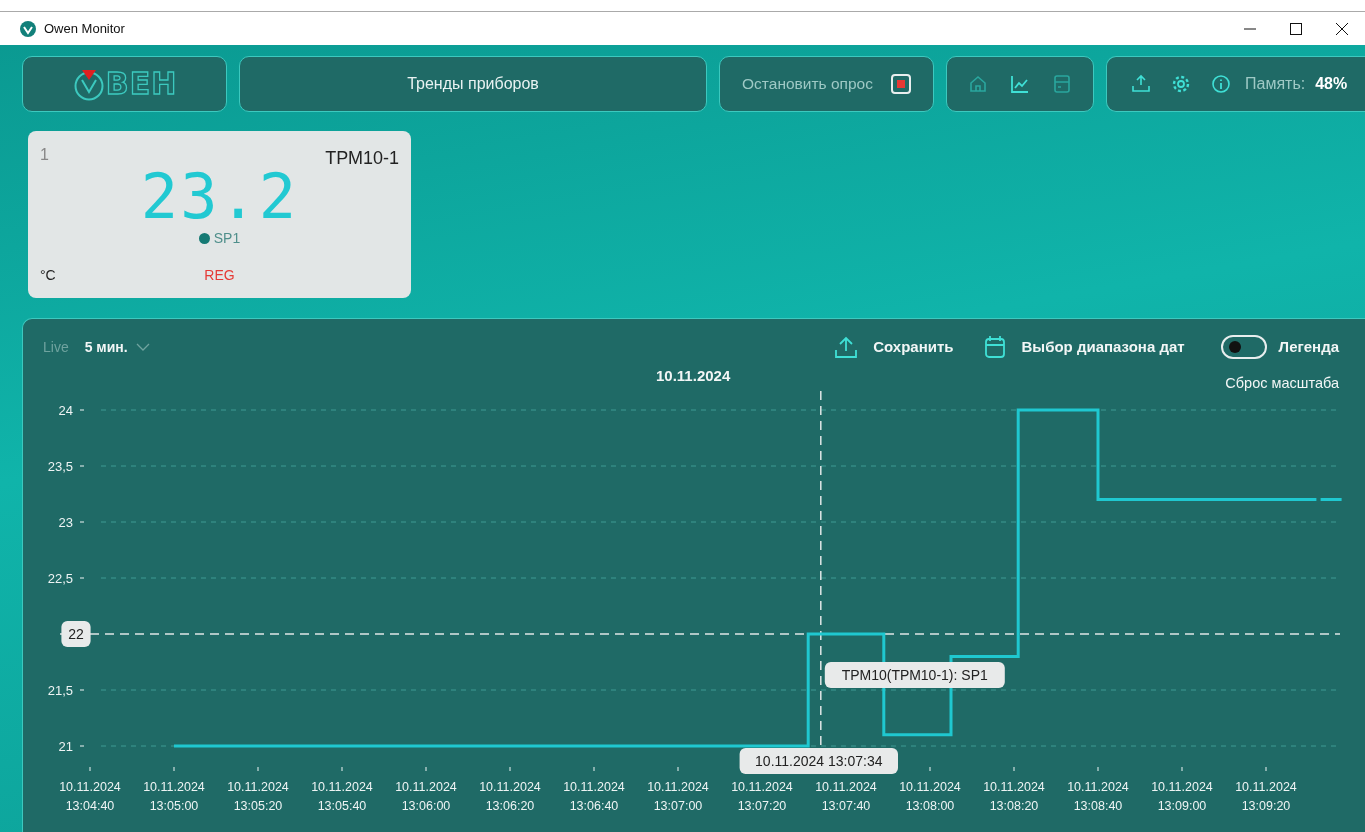 The height and width of the screenshot is (832, 1365). What do you see at coordinates (930, 796) in the screenshot?
I see `x-axis-label: 10.11.2024 13:08:00` at bounding box center [930, 796].